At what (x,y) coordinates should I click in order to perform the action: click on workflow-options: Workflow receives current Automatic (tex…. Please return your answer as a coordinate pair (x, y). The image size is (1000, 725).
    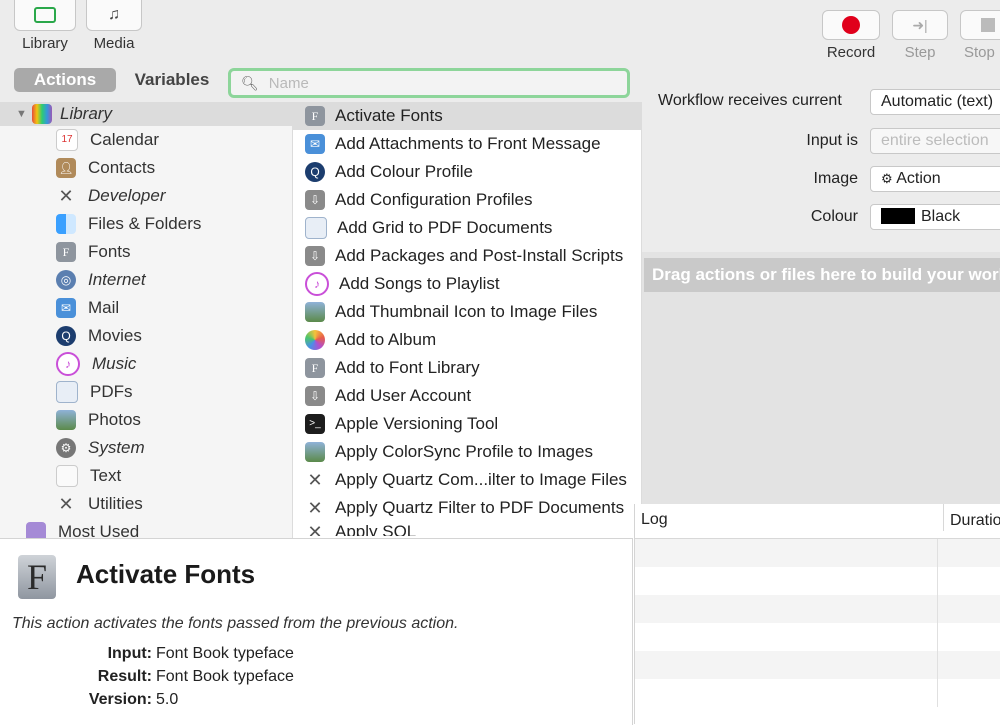
    Looking at the image, I should click on (821, 158).